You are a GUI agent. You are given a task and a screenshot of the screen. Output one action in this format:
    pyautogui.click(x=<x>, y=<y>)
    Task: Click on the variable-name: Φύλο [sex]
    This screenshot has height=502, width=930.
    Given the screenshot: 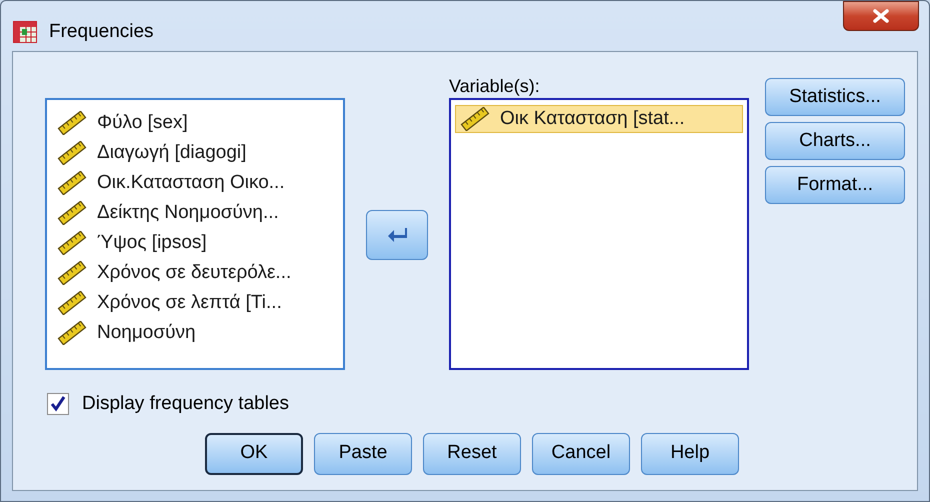 What is the action you would take?
    pyautogui.click(x=142, y=123)
    